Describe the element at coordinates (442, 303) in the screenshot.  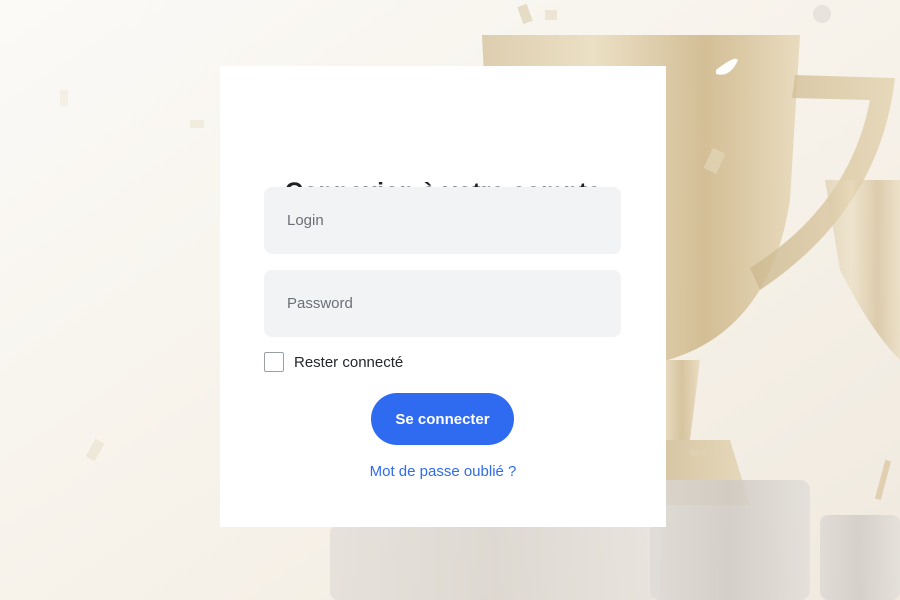
I see `password-input` at that location.